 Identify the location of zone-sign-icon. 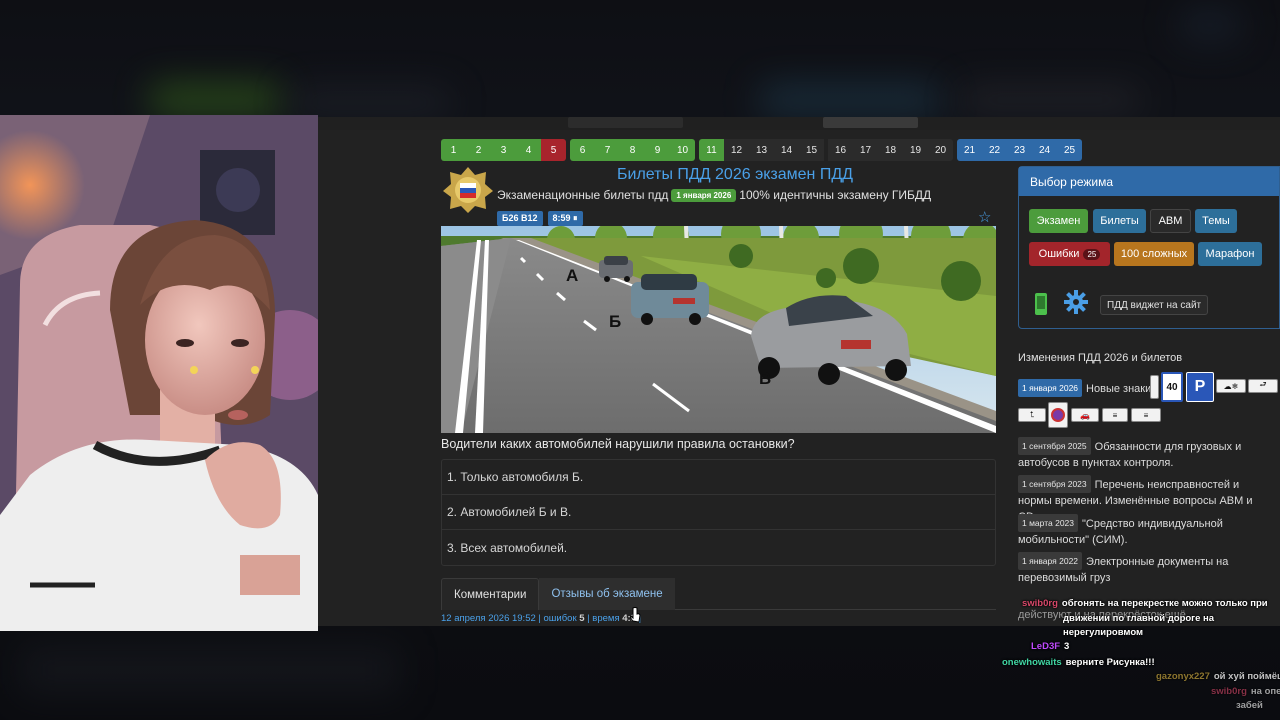
(1058, 415).